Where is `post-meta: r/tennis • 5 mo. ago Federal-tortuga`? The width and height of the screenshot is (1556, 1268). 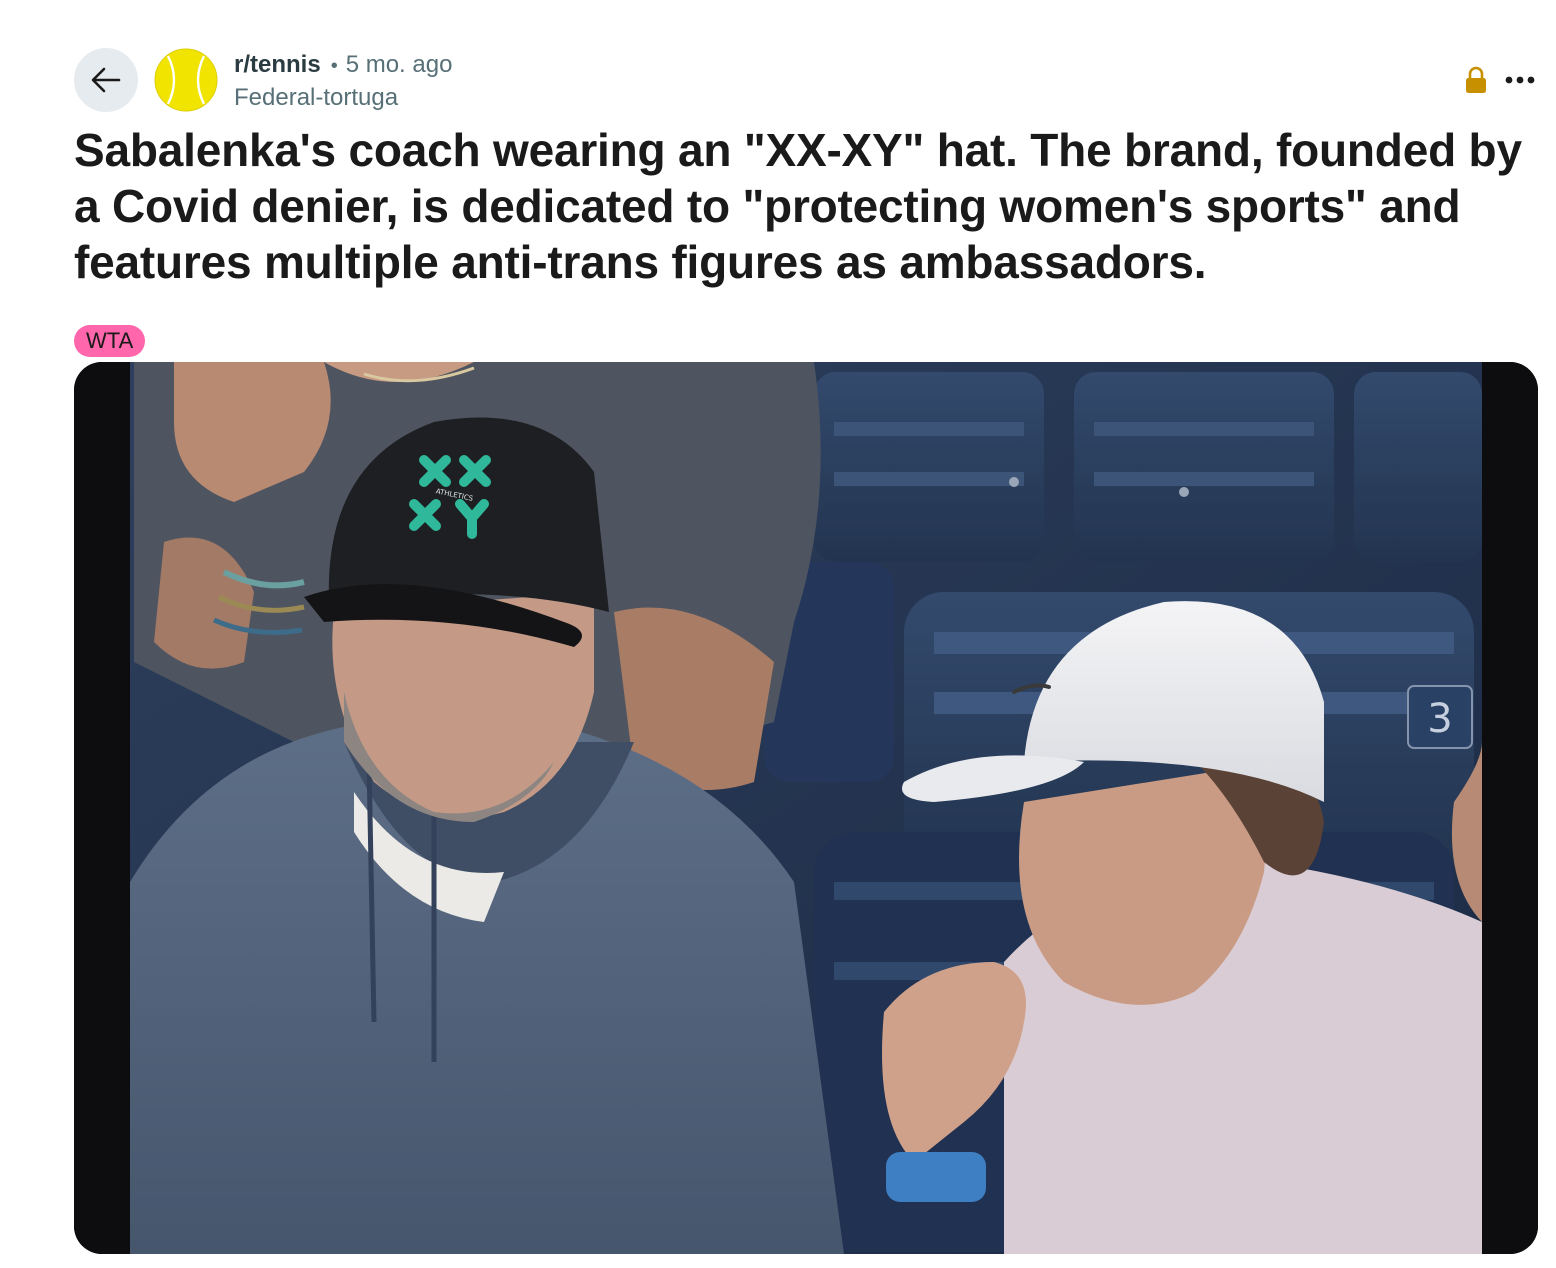 post-meta: r/tennis • 5 mo. ago Federal-tortuga is located at coordinates (343, 81).